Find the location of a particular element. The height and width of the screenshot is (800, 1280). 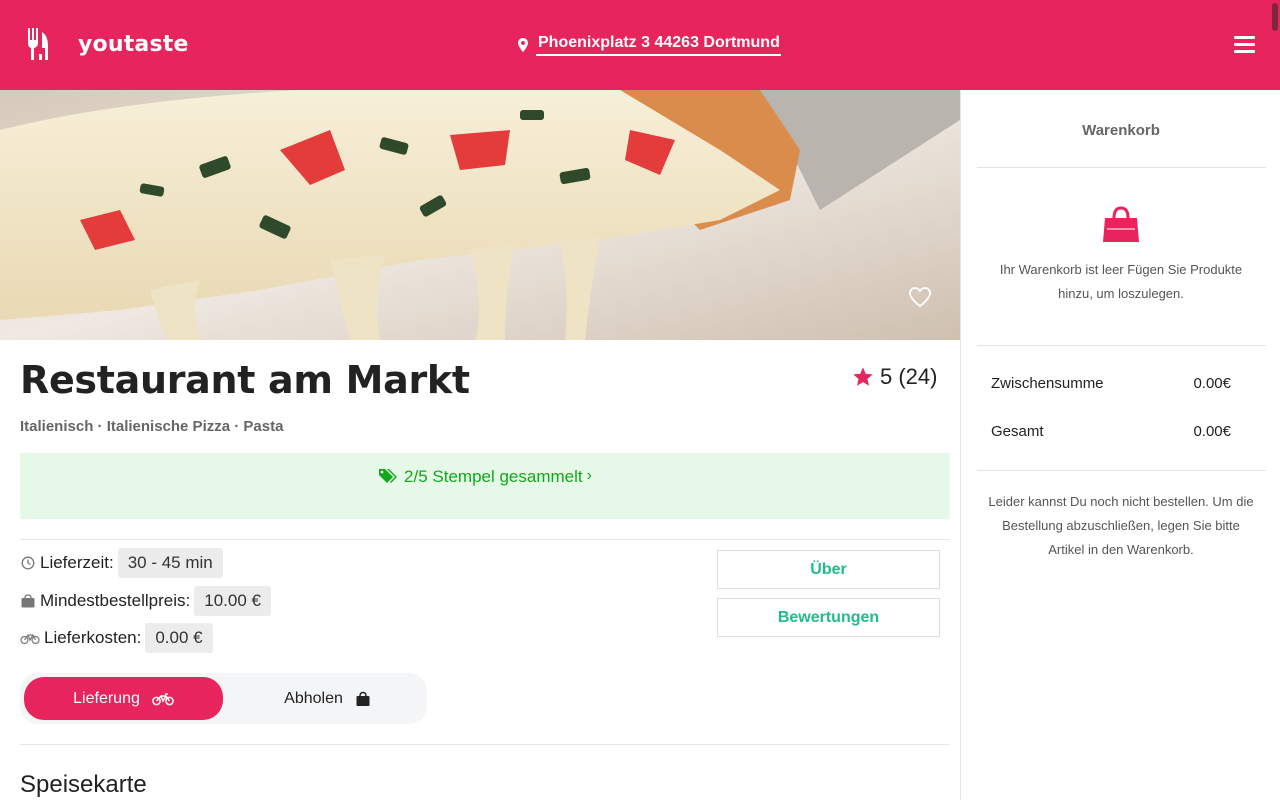

stamps-banner: 2/5 Stempel gesammelt › is located at coordinates (485, 486).